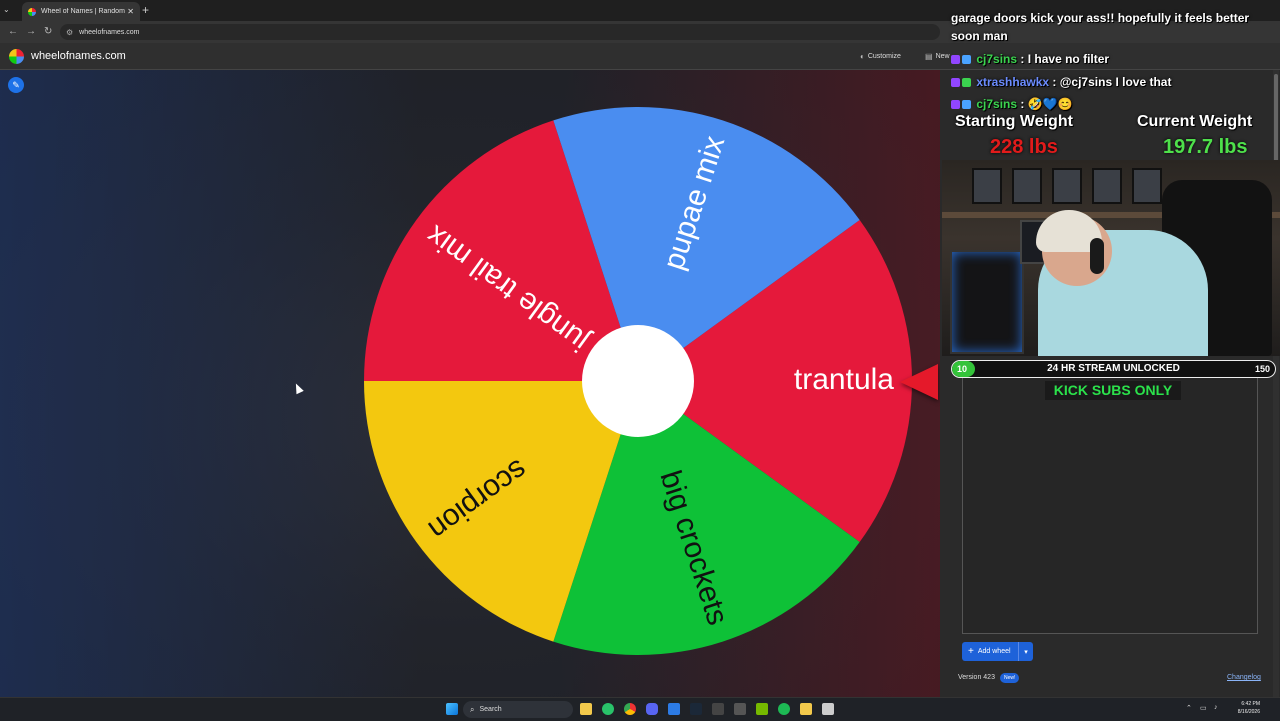 The width and height of the screenshot is (1280, 721). I want to click on tab-close-icon: ✕, so click(130, 11).